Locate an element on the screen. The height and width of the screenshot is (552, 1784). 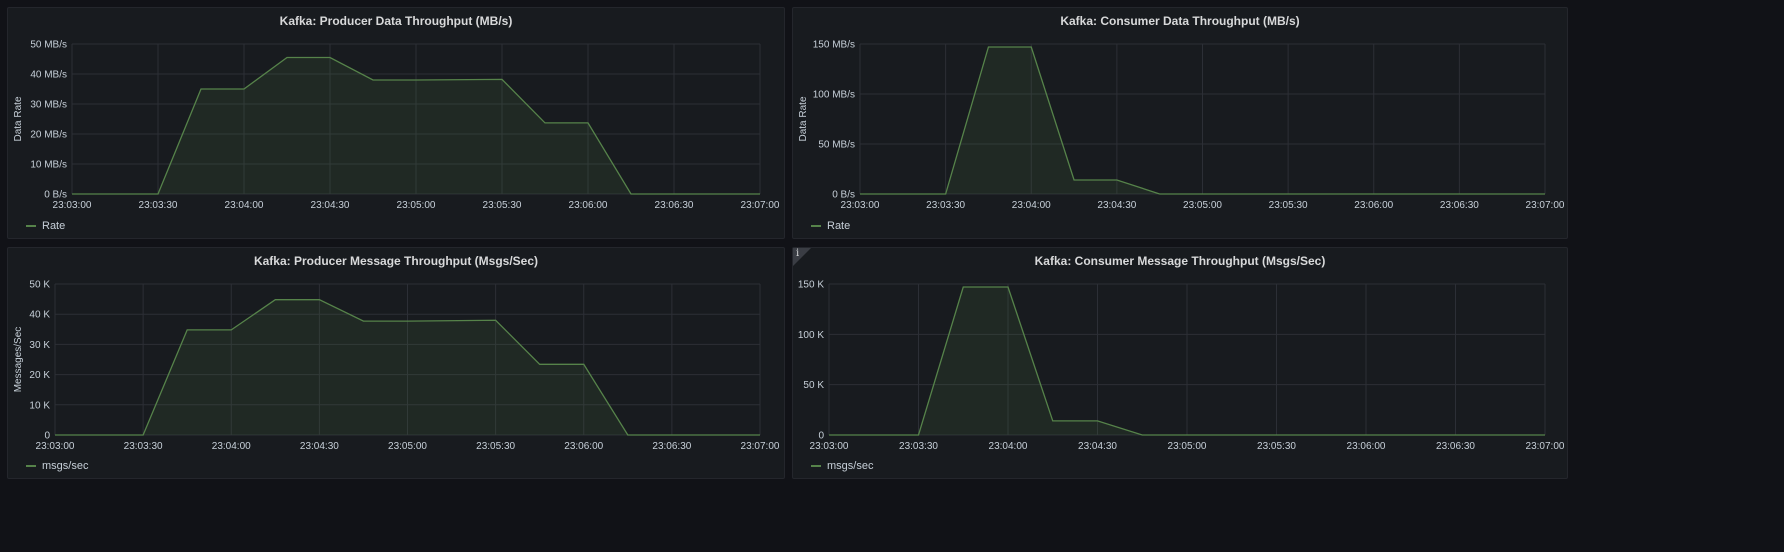
y-tick-label: 40 K is located at coordinates (39, 315).